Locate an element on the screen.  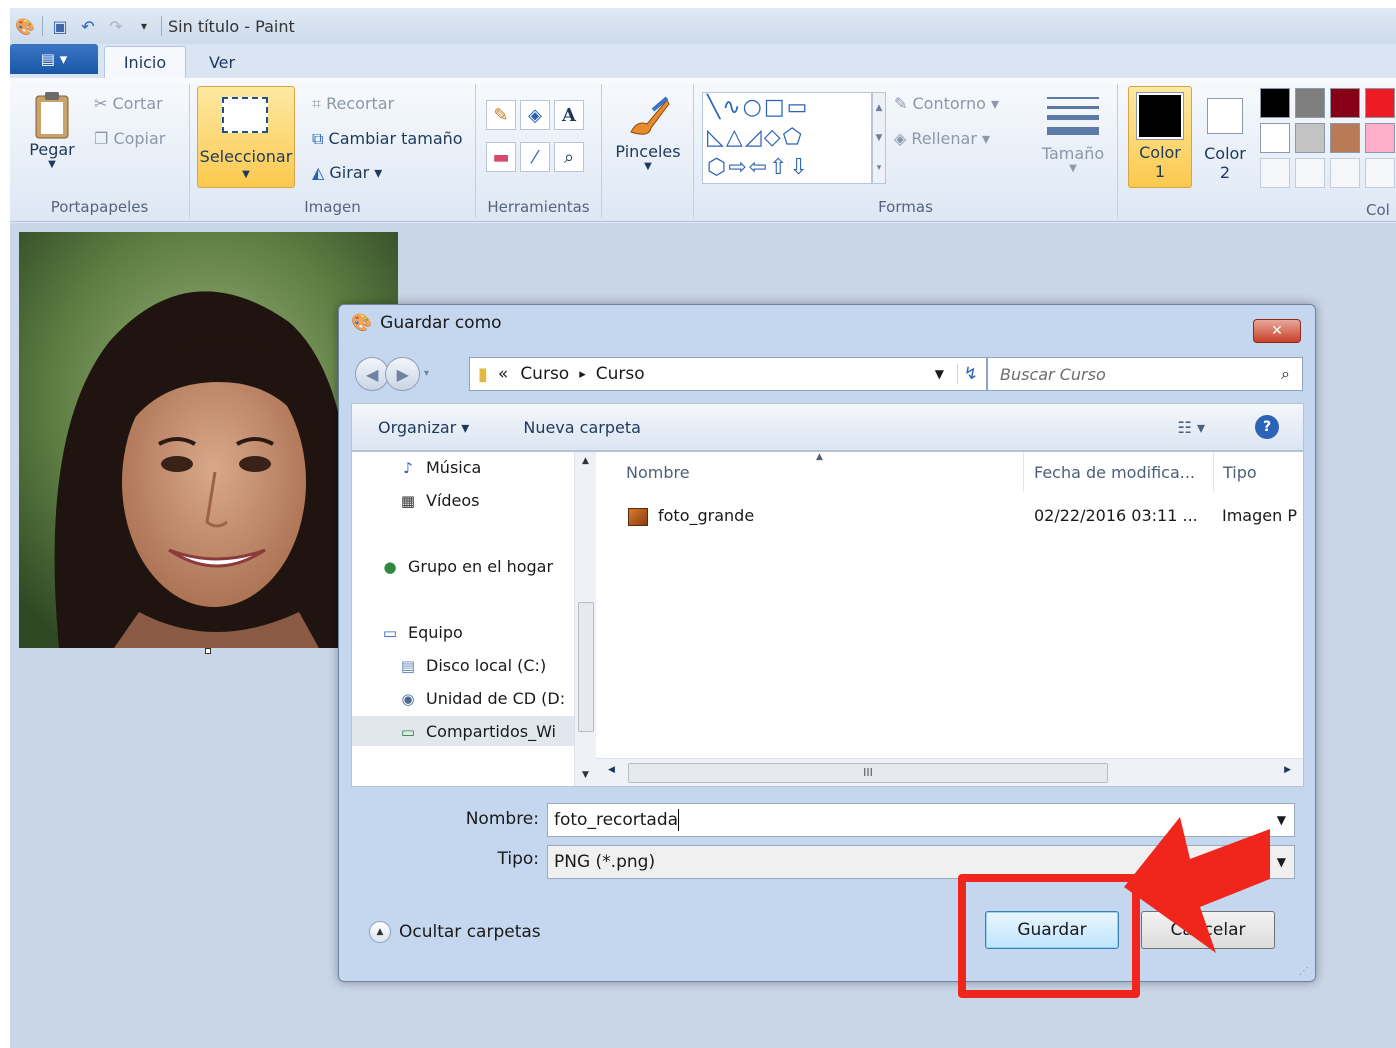
separator is located at coordinates (161, 26).